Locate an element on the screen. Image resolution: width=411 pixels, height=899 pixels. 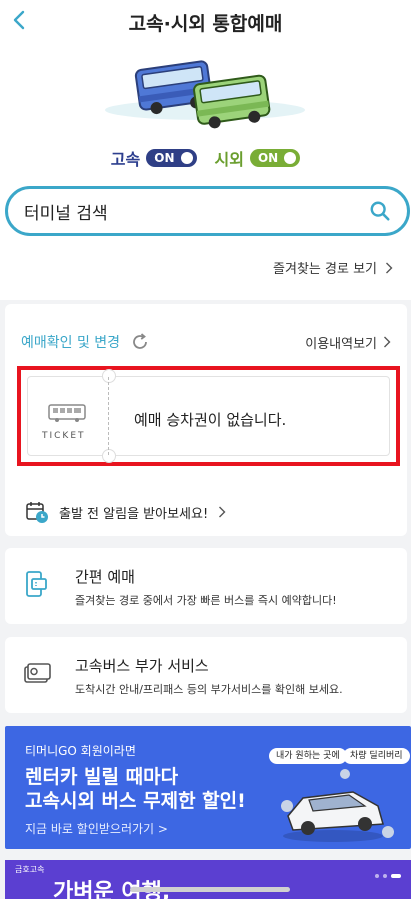
promo-headline-2: 고속시외 버스 무제한 할인! is located at coordinates (135, 799).